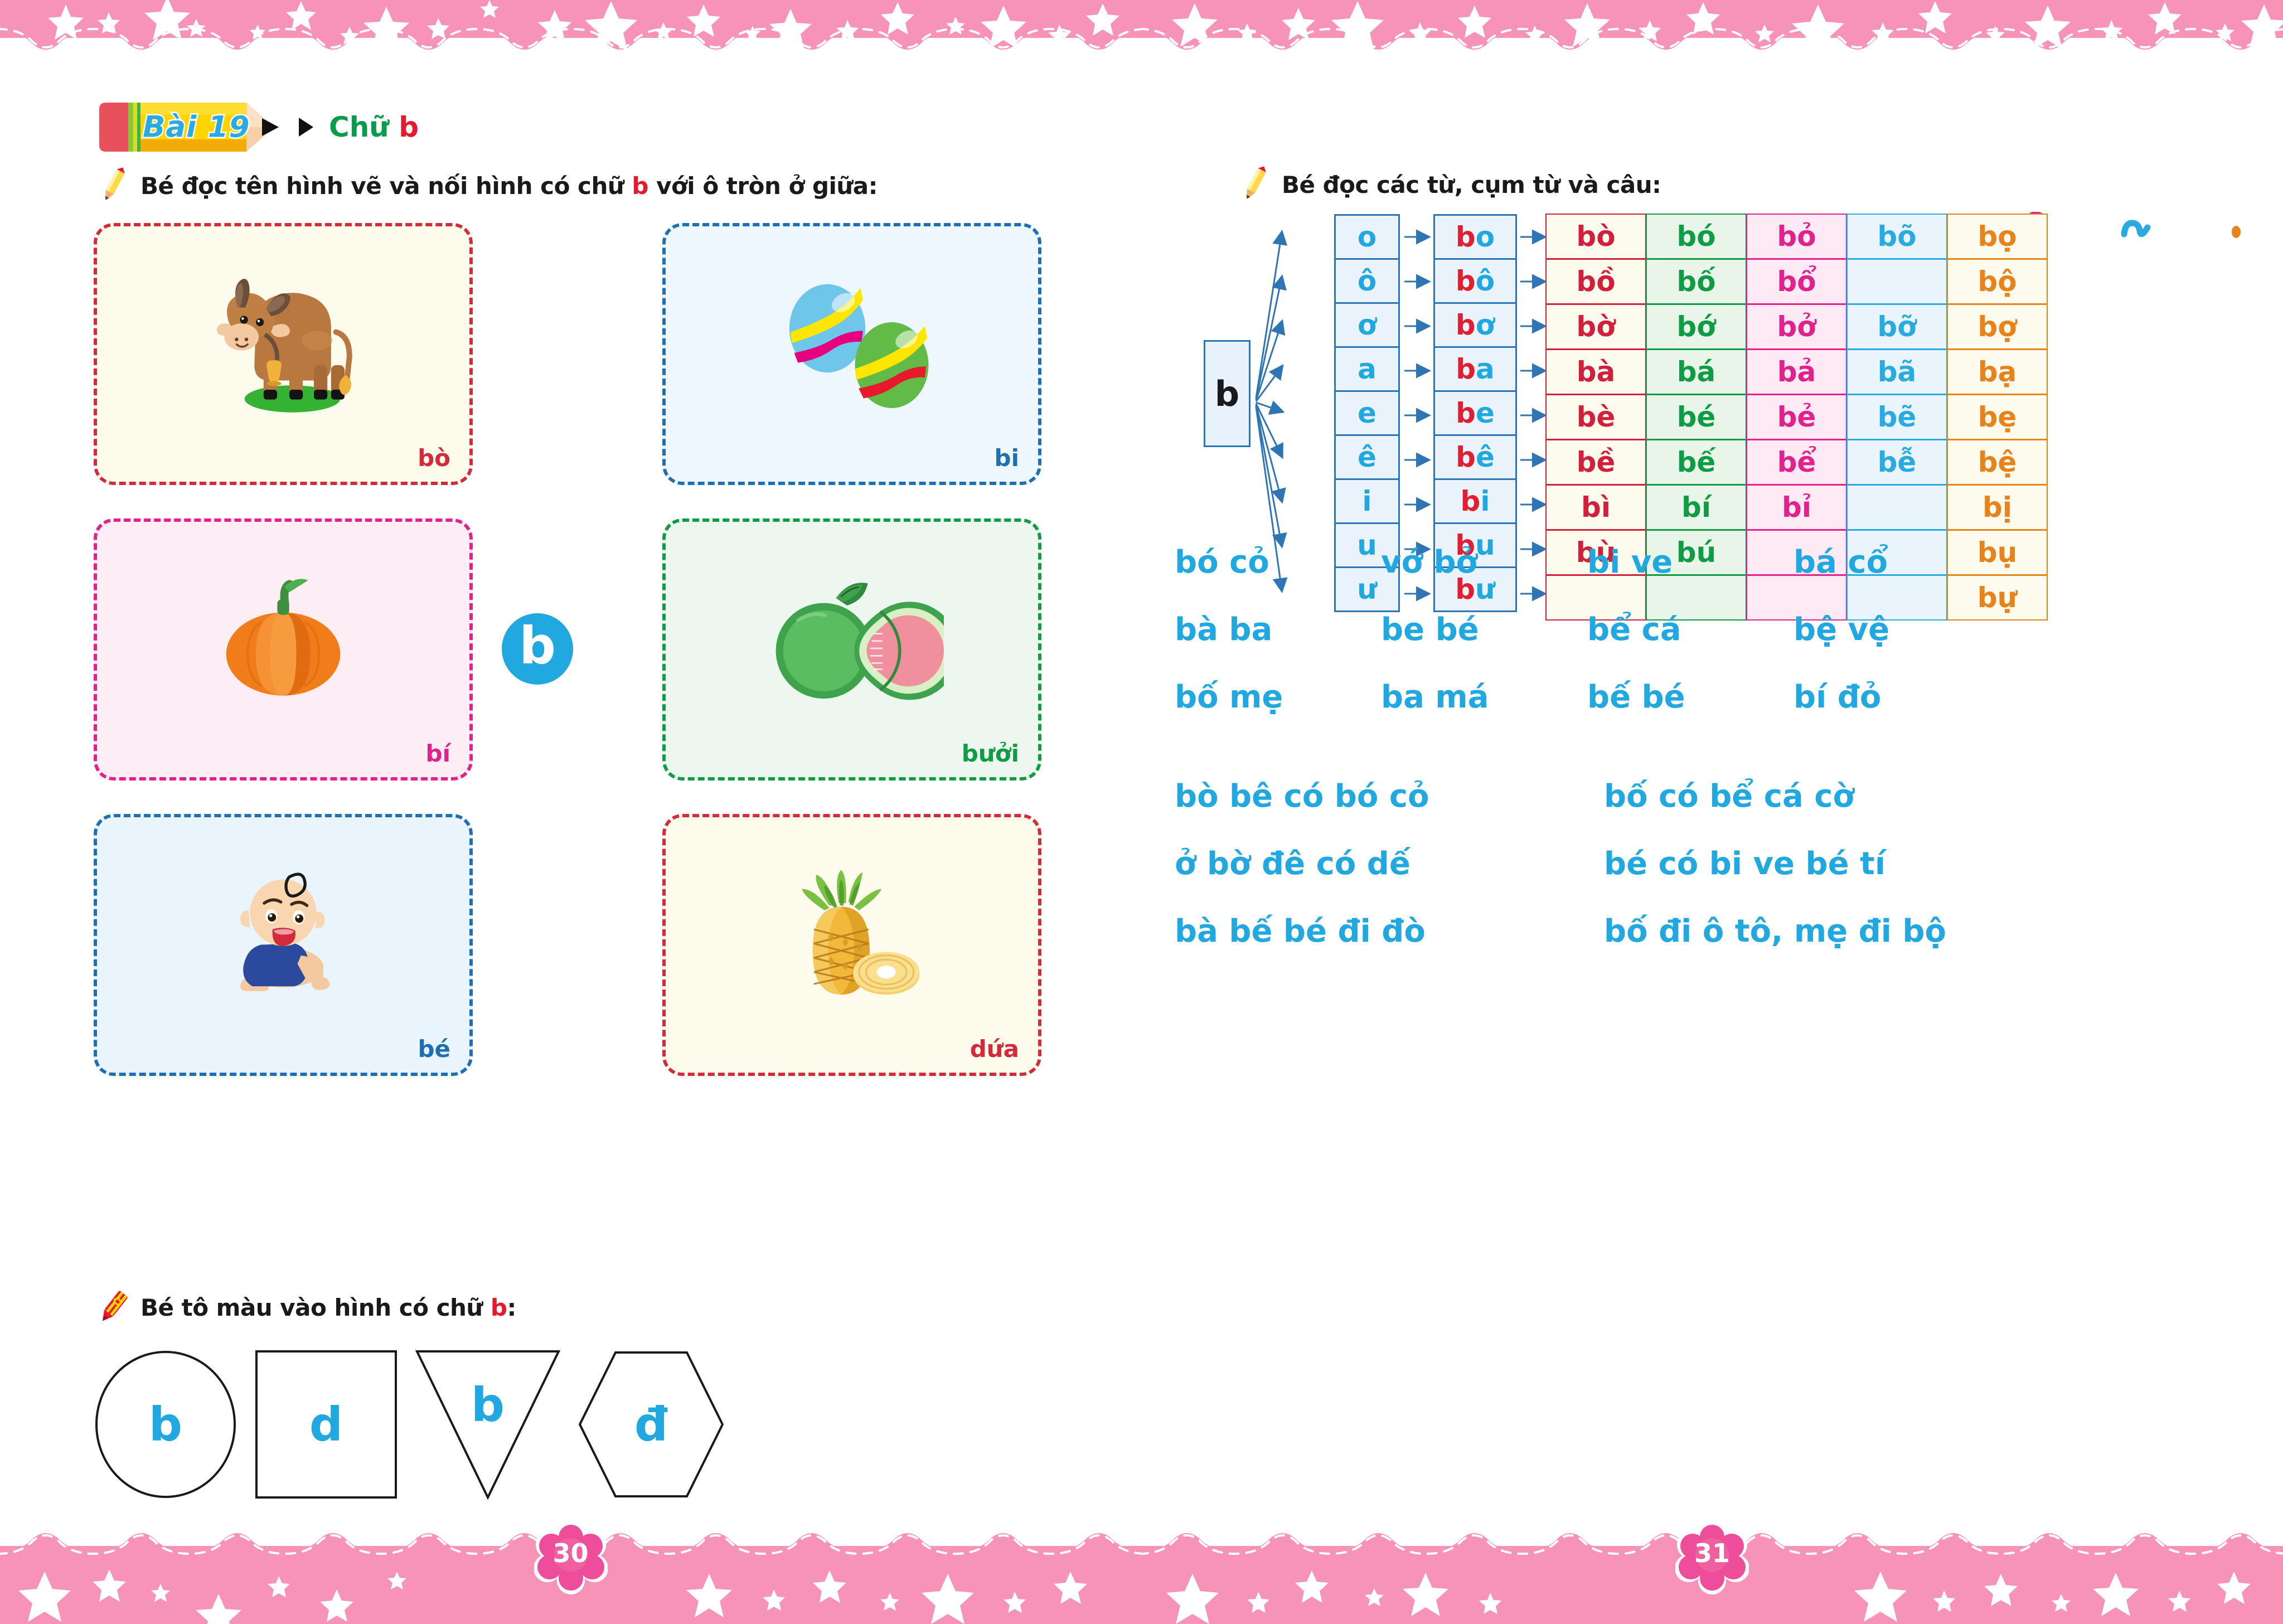  I want to click on vowel-cell: i, so click(1367, 501).